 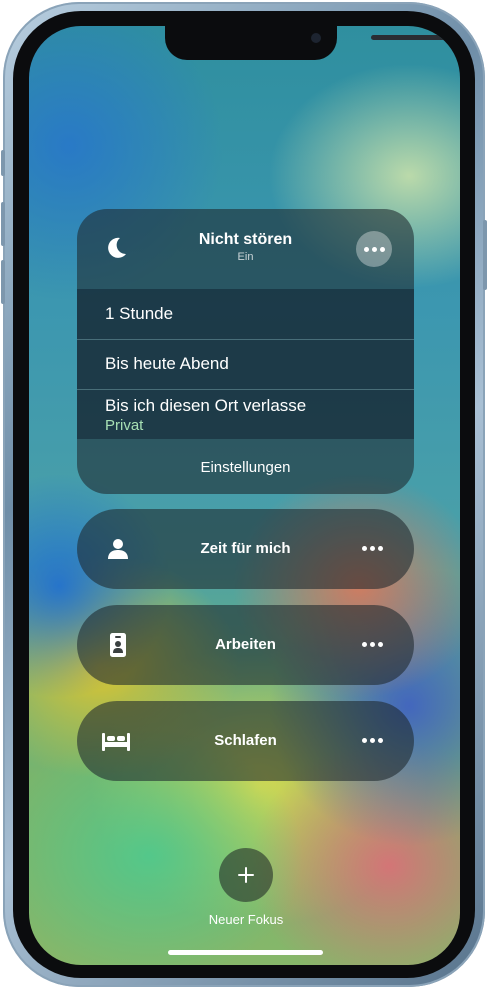 I want to click on option-until-leave: Bis ich diesen Ort verlasse Privat, so click(x=245, y=414).